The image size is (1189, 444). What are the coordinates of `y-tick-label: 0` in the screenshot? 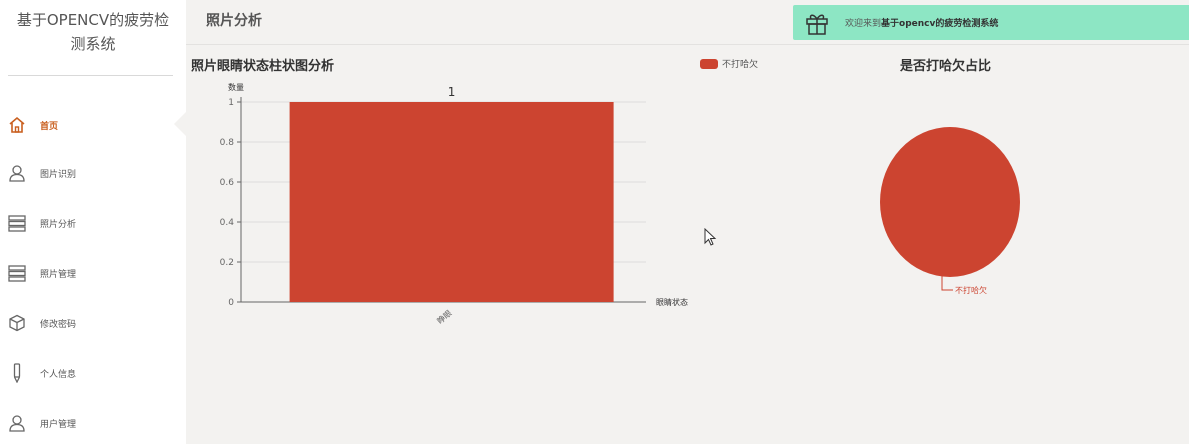 It's located at (231, 303).